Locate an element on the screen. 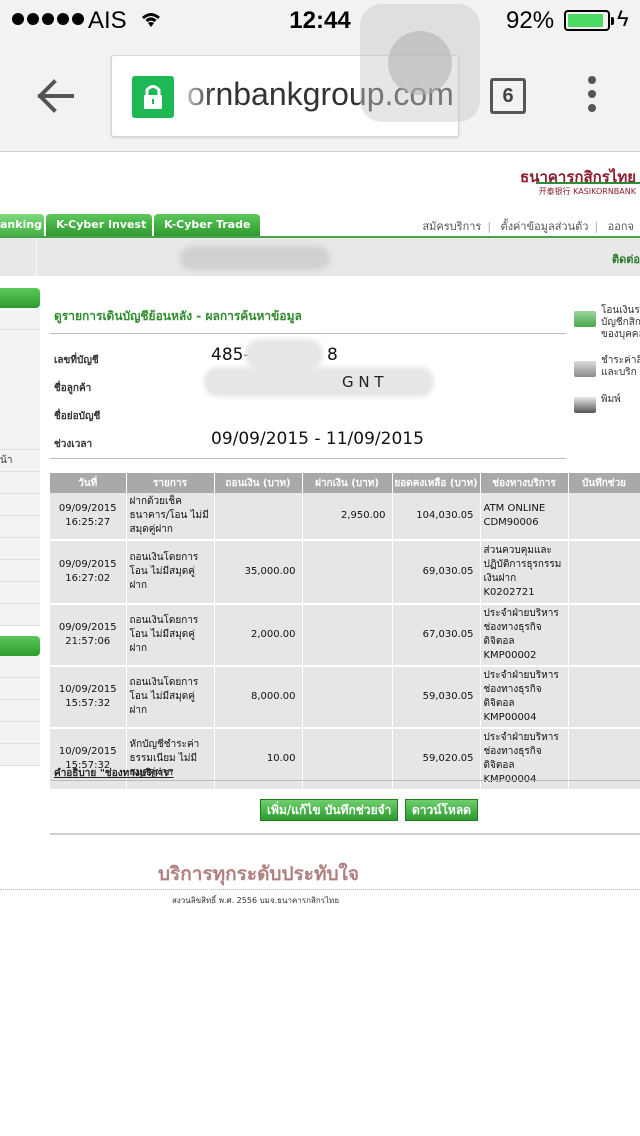 Image resolution: width=640 pixels, height=1136 pixels. cell-balance: 59,030.05 is located at coordinates (436, 697).